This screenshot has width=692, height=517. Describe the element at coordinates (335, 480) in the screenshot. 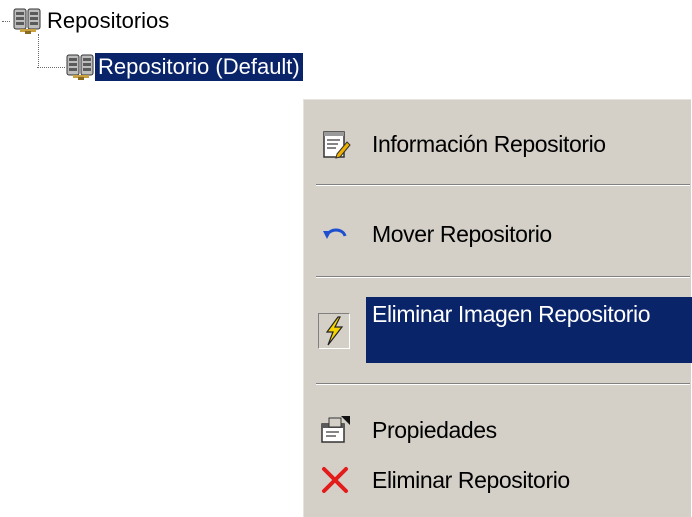

I see `red-x-icon` at that location.